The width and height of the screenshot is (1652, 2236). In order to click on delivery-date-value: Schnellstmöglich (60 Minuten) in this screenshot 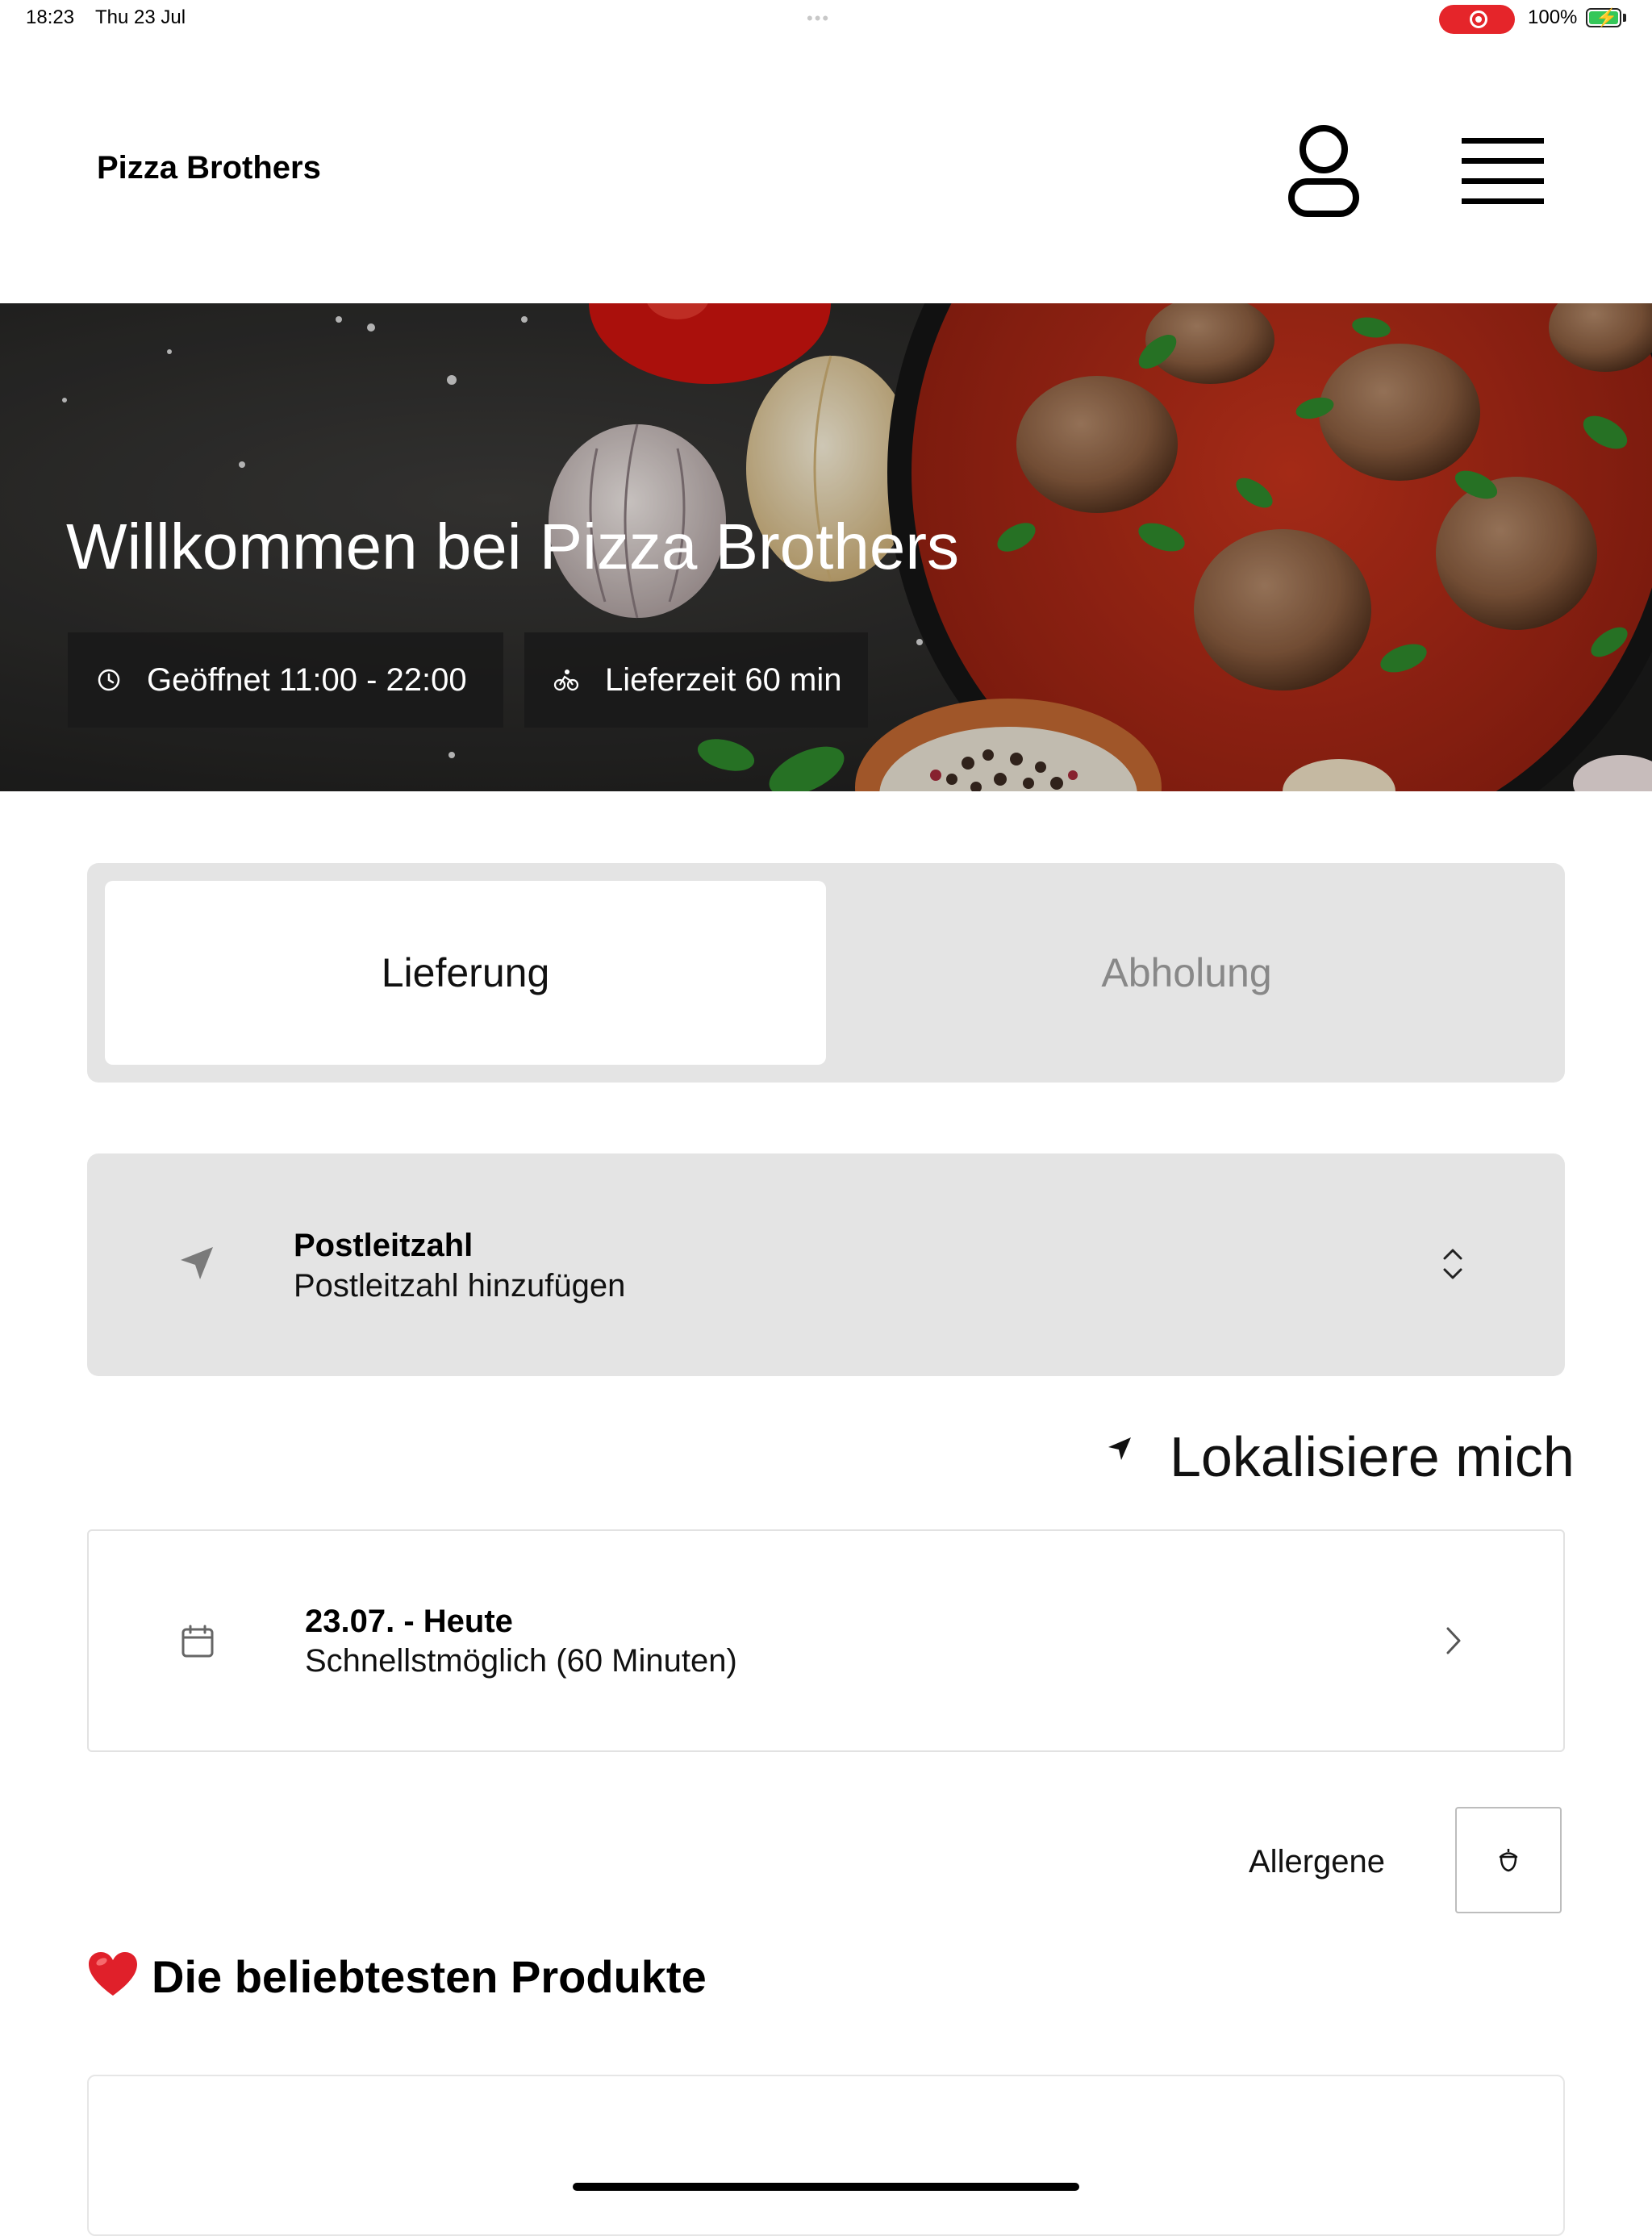, I will do `click(521, 1661)`.